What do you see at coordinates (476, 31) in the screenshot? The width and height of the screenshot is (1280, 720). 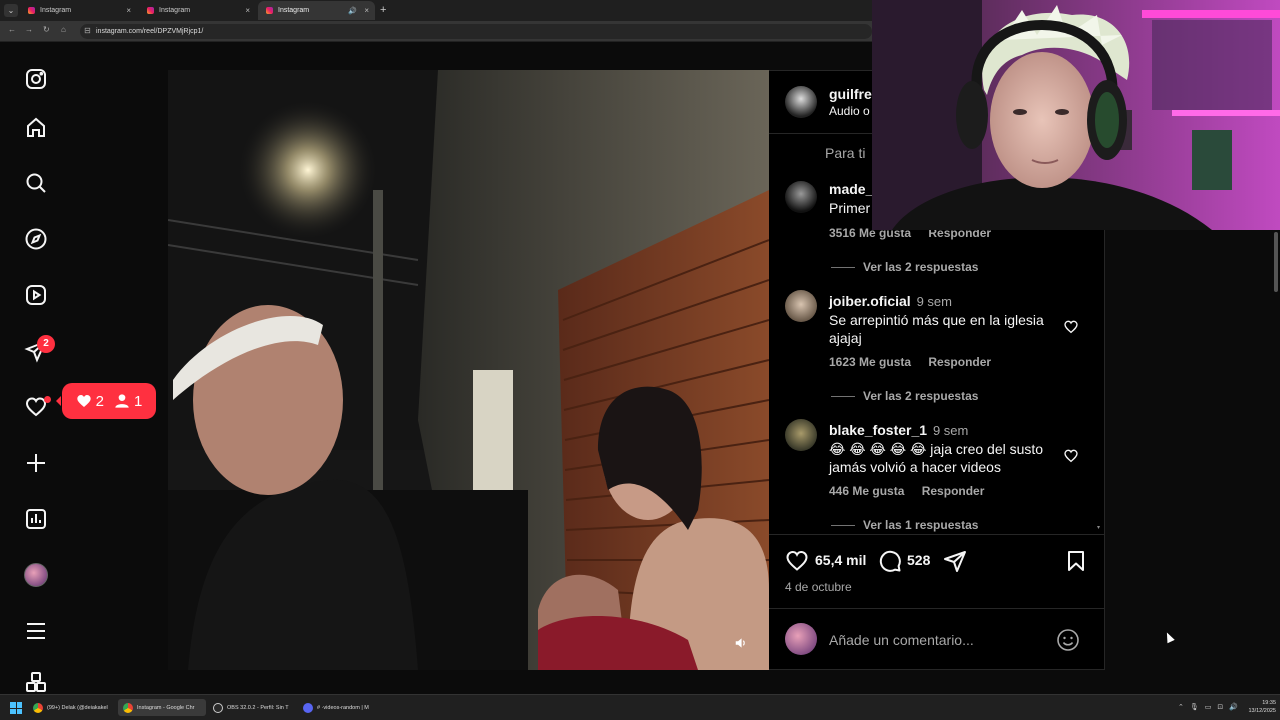 I see `url-field: instagram.com/reel/DPZVMjRjcp1/` at bounding box center [476, 31].